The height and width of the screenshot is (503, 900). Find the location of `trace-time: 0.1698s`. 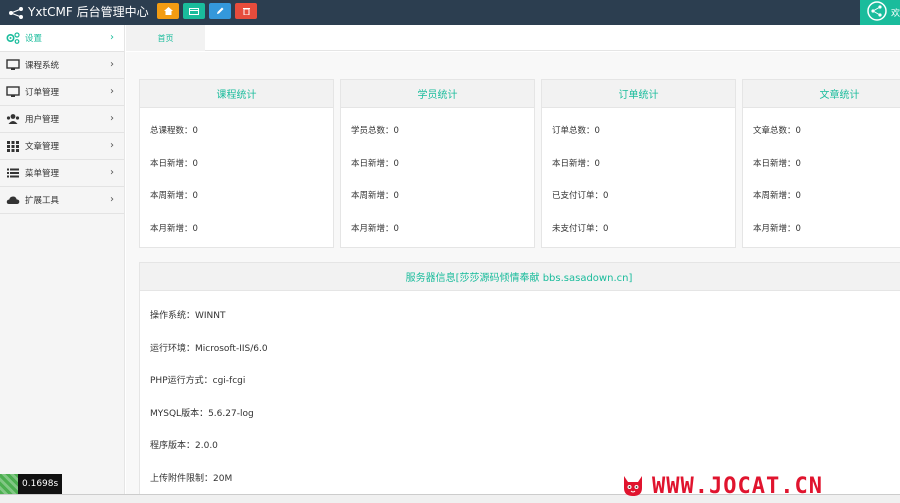

trace-time: 0.1698s is located at coordinates (40, 484).